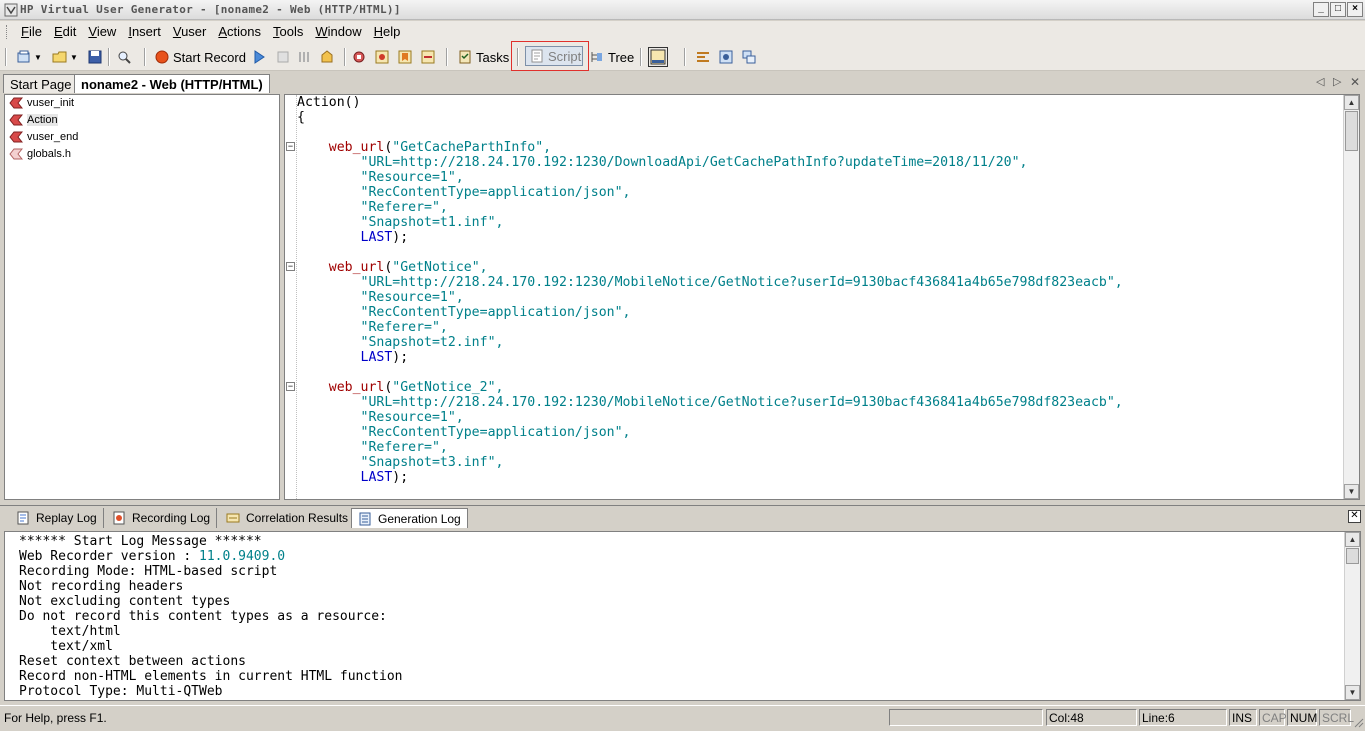  Describe the element at coordinates (41, 103) in the screenshot. I see `tree-item-vuser-init: vuser_init` at that location.